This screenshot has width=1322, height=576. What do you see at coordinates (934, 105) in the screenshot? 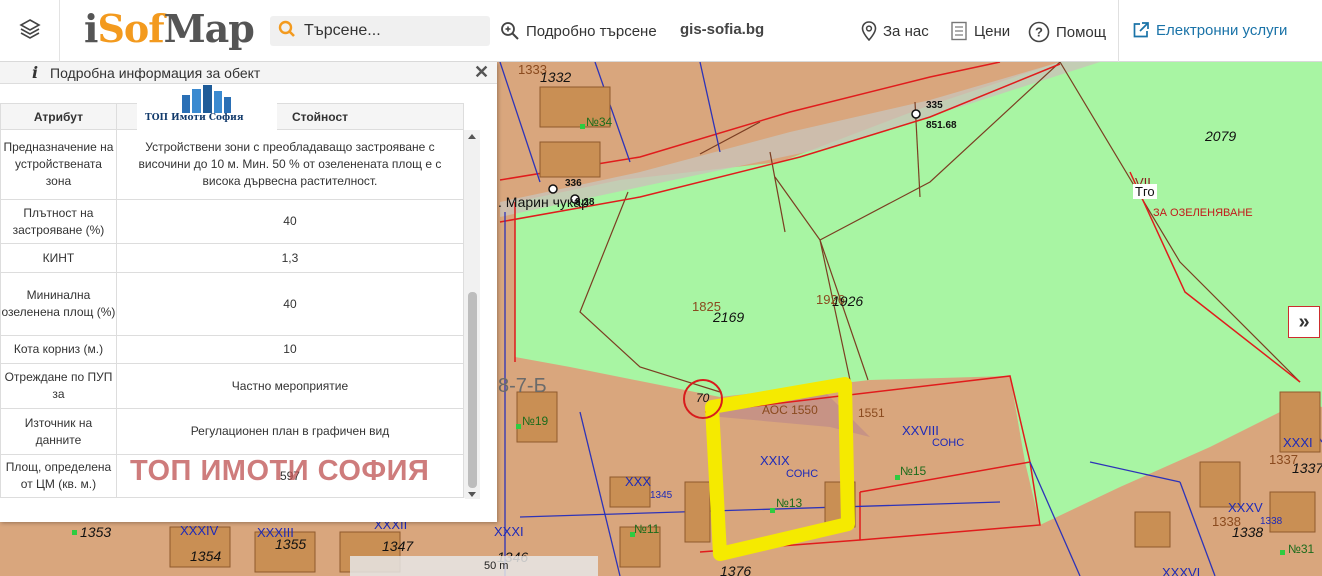
I see `point-label: 335` at bounding box center [934, 105].